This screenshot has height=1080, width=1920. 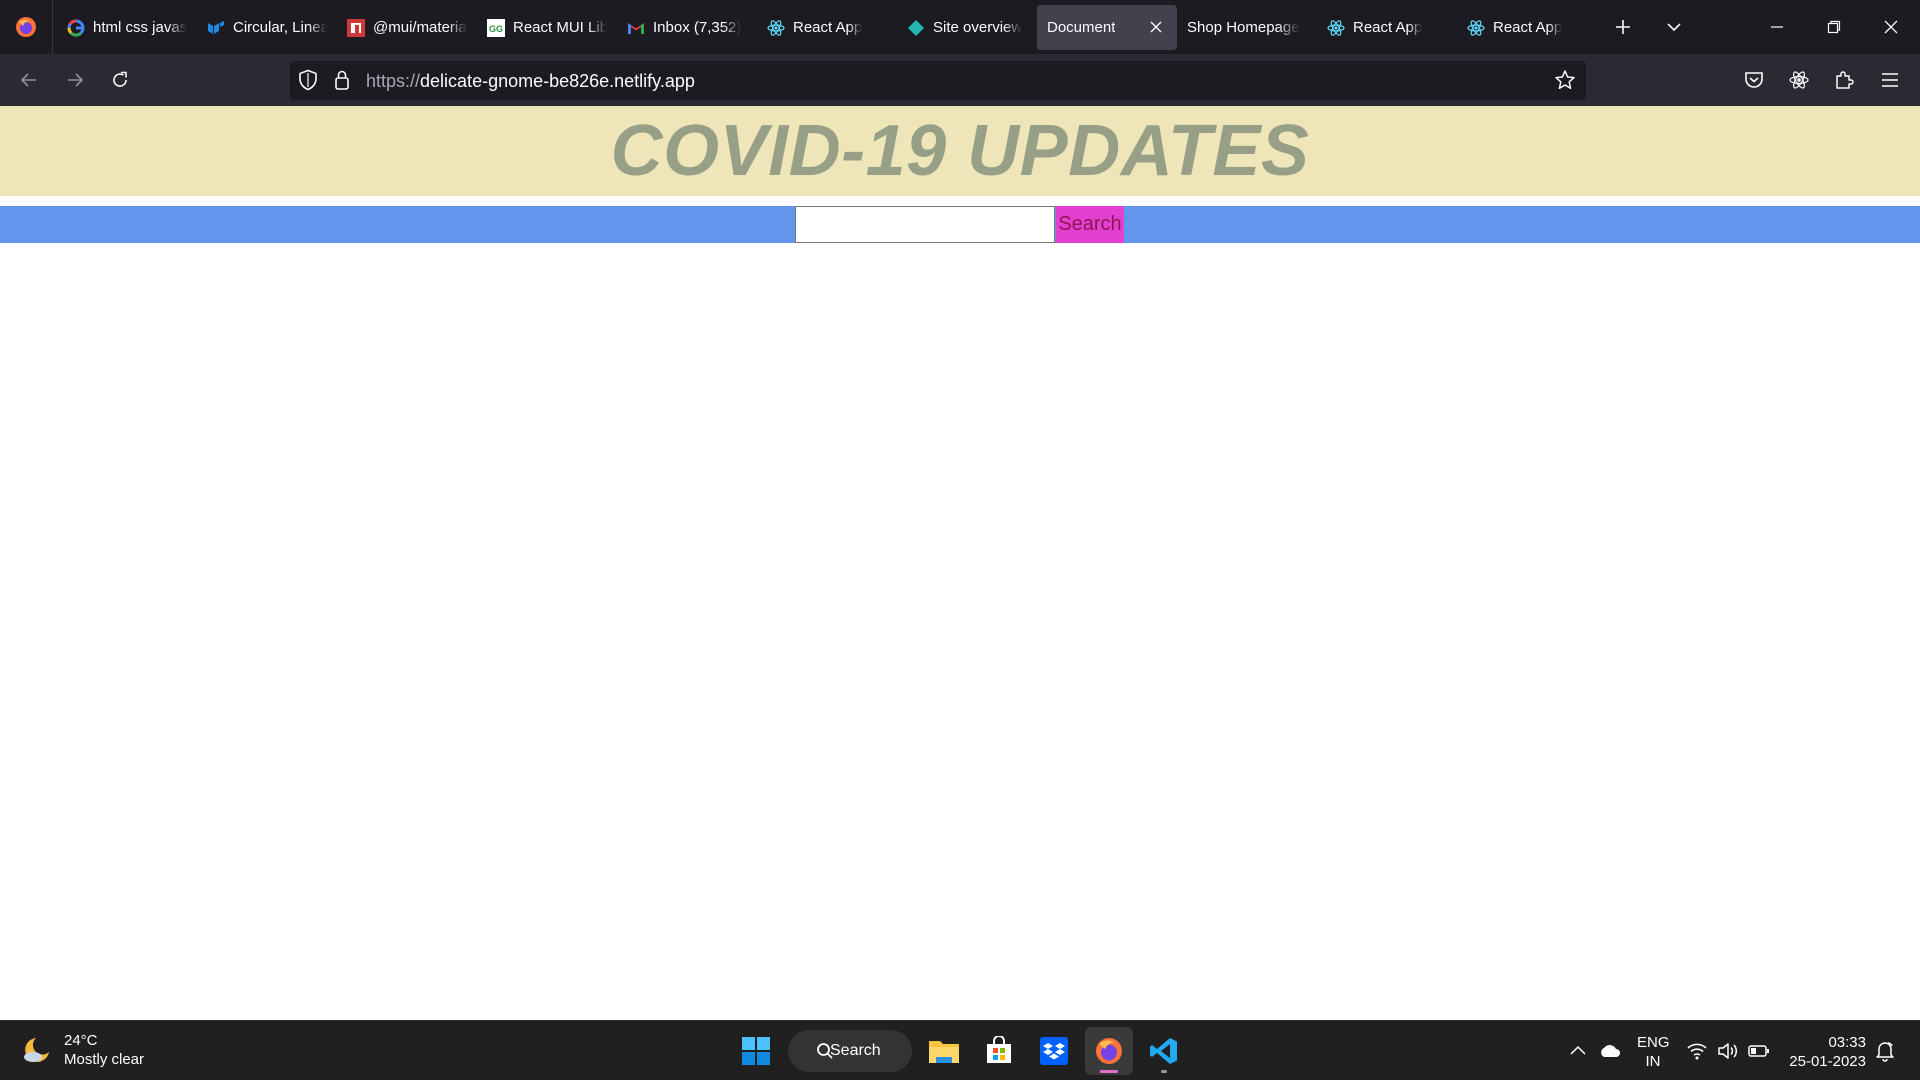 What do you see at coordinates (1728, 1053) in the screenshot?
I see `volume-icon` at bounding box center [1728, 1053].